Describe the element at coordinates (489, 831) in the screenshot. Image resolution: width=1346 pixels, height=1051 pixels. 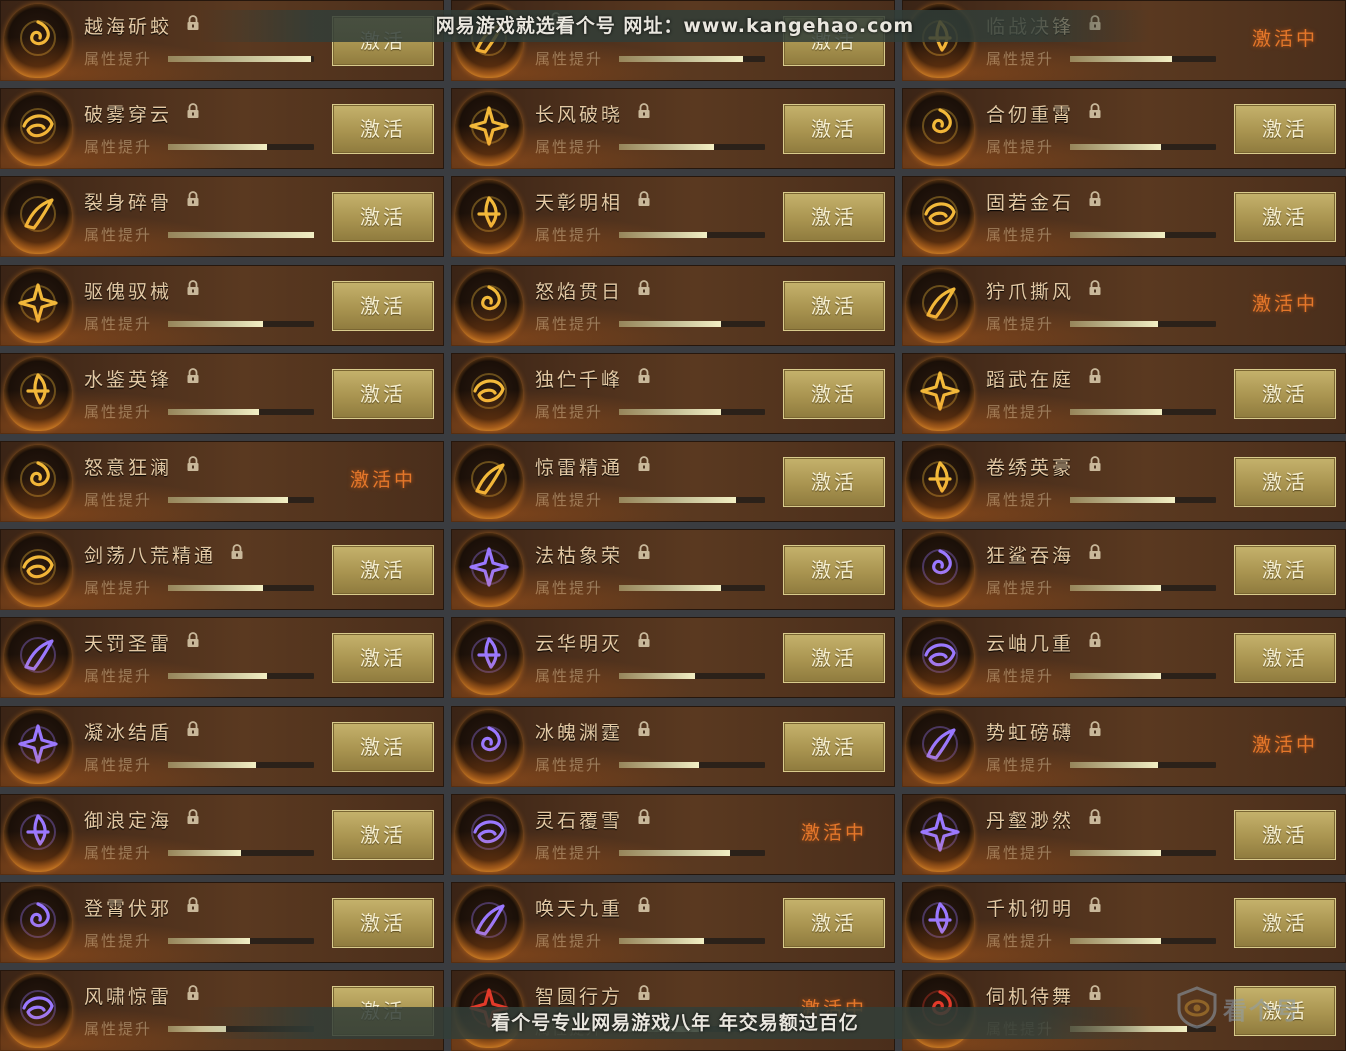
I see `snow-stone-icon` at that location.